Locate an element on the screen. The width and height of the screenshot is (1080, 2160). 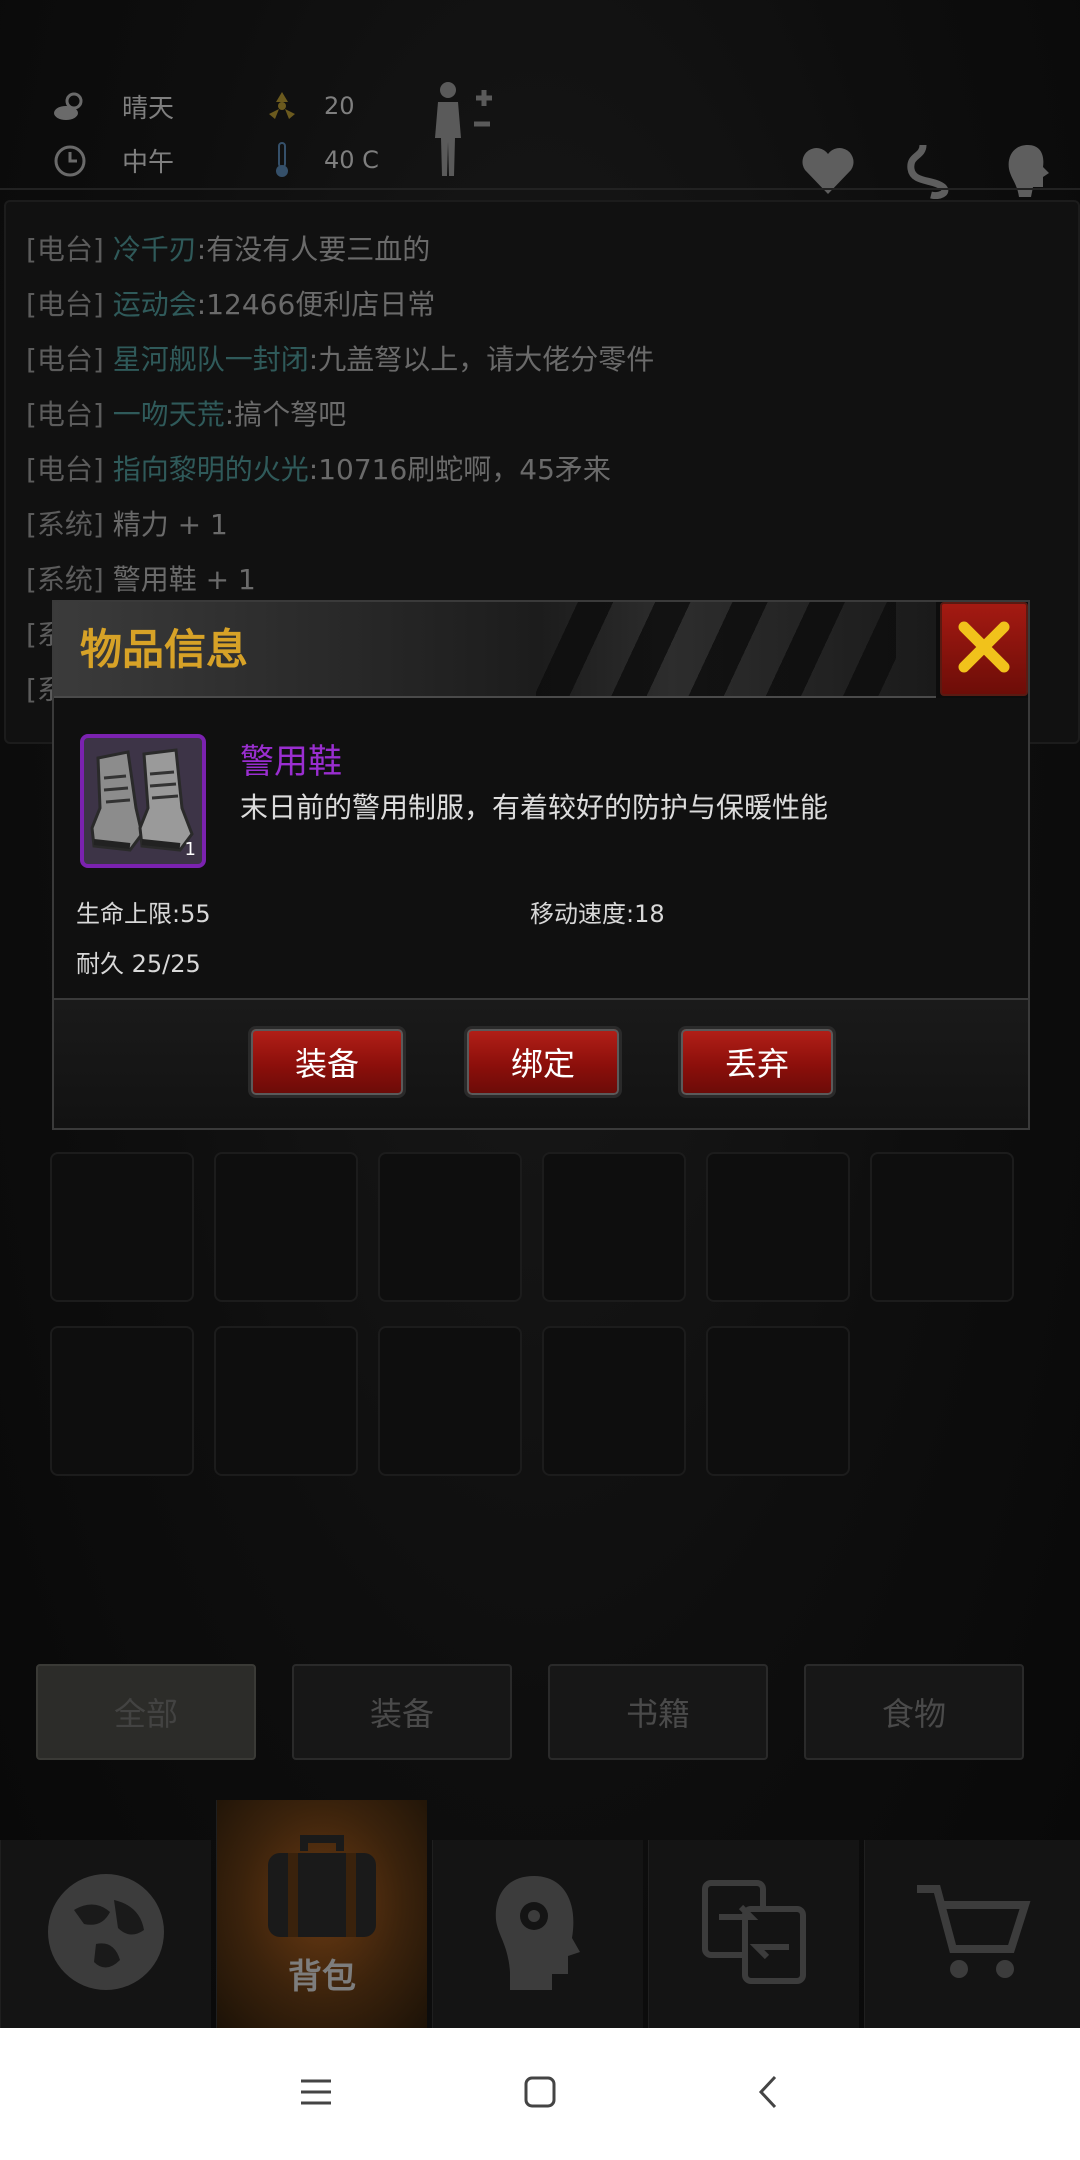
cart-icon is located at coordinates (973, 1934).